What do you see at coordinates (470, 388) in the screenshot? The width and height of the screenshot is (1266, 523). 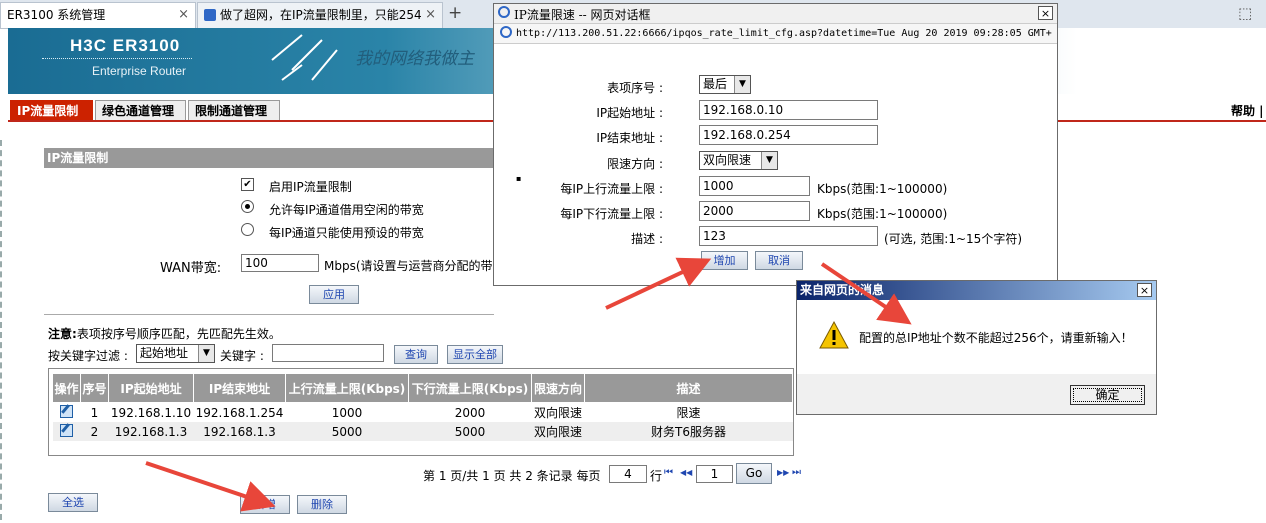 I see `col-downlink: 下行流量上限(Kbps)` at bounding box center [470, 388].